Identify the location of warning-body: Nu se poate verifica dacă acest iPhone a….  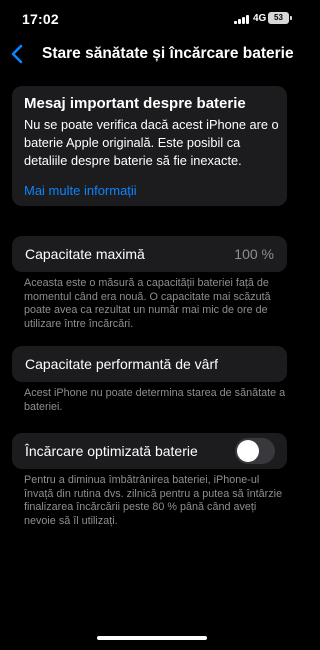
(151, 142).